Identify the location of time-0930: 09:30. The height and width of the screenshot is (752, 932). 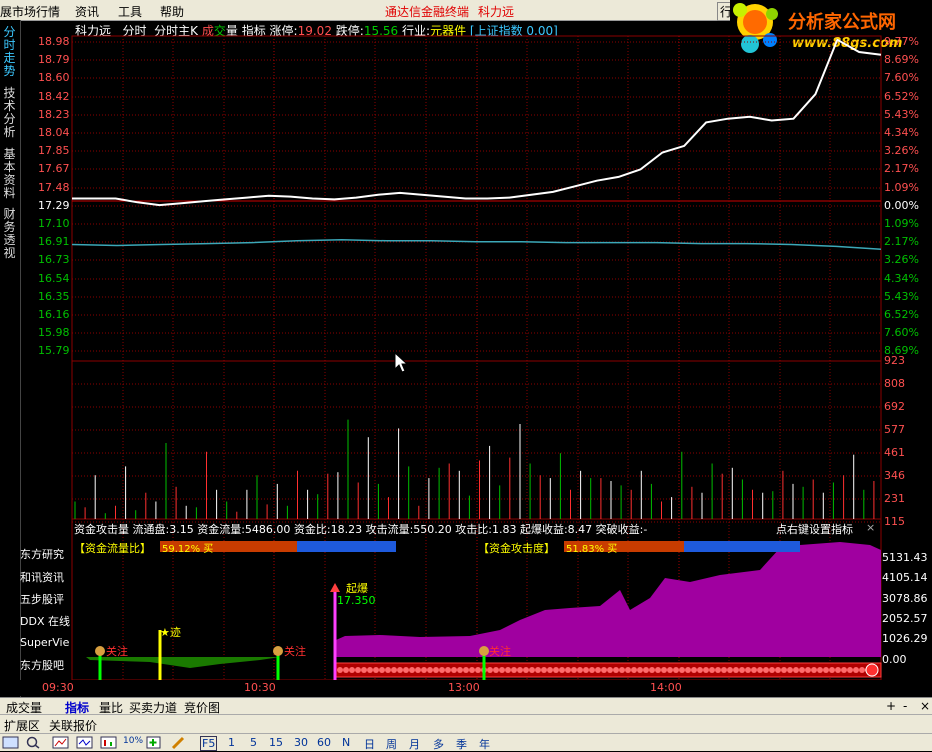
(58, 687).